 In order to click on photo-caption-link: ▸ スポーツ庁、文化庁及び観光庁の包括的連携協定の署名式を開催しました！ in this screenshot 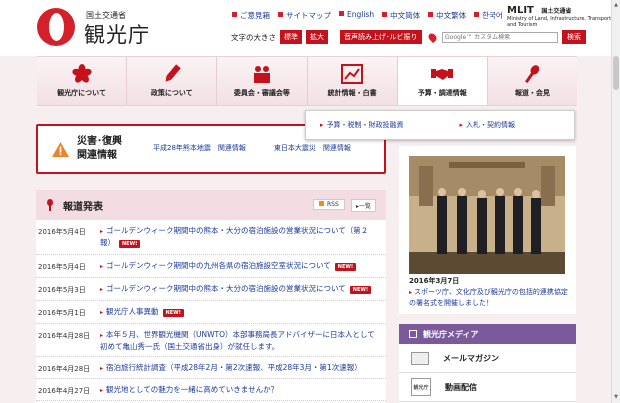, I will do `click(490, 297)`.